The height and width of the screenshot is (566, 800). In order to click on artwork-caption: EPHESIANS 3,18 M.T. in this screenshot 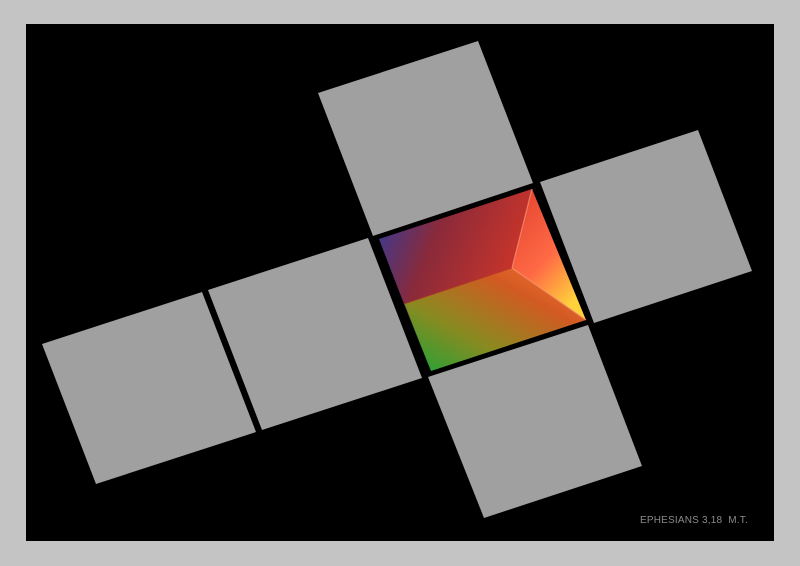, I will do `click(694, 520)`.